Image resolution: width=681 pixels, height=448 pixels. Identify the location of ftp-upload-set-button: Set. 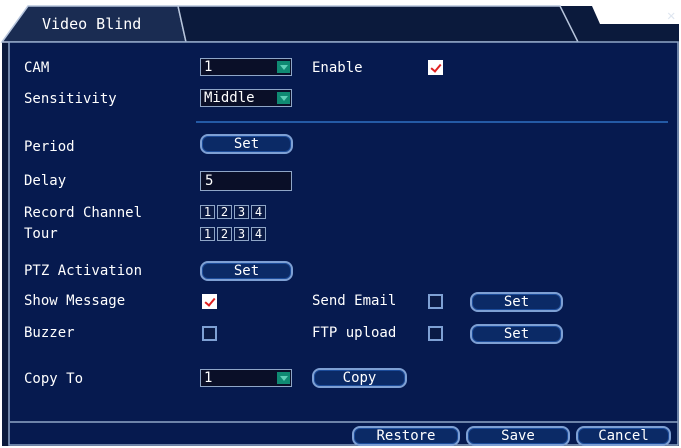
(516, 334).